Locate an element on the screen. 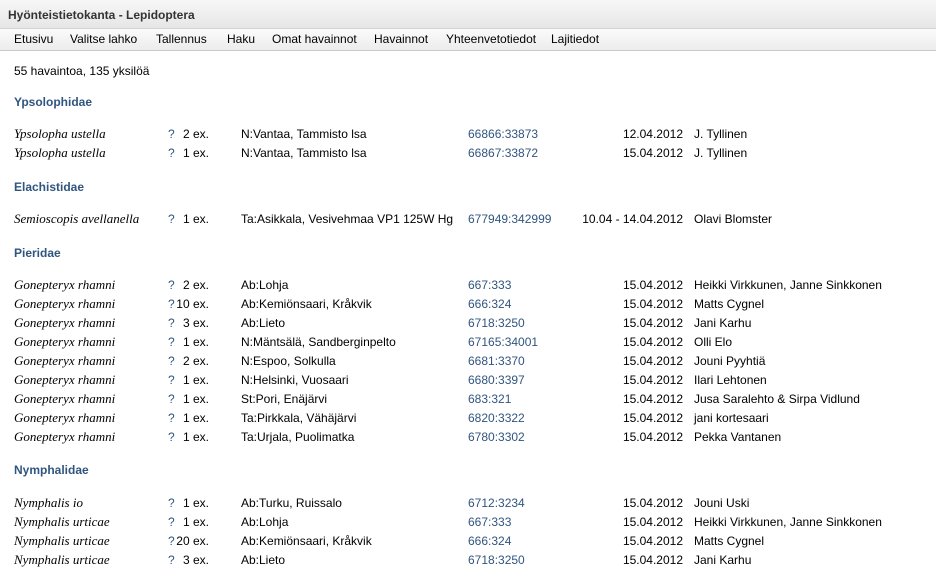  coordinates-link: 6680:3397 is located at coordinates (496, 380).